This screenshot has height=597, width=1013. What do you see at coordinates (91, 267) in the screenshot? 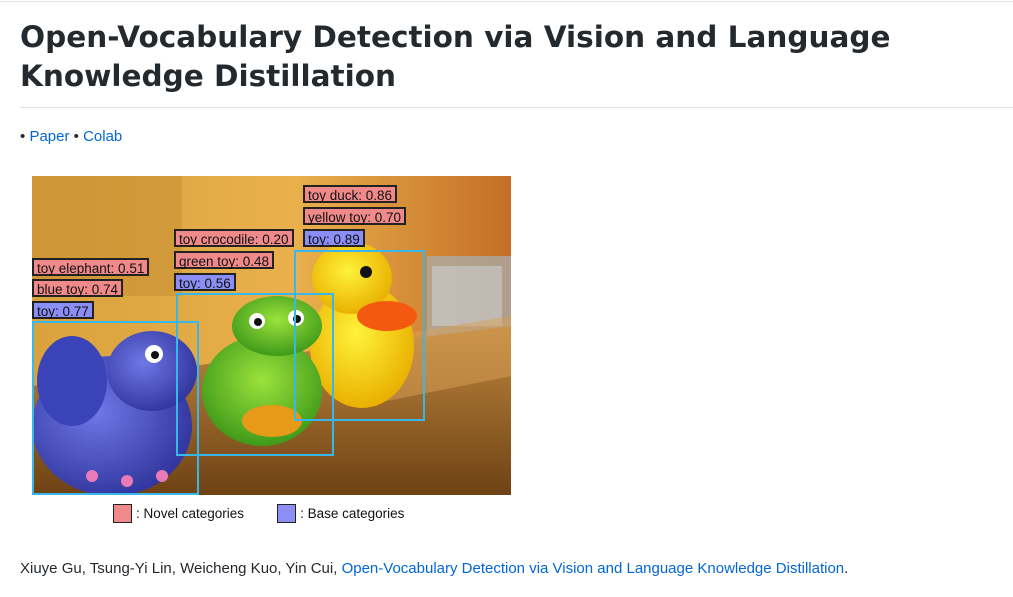
I see `label-toy-elephant: toy elephant: 0.51` at bounding box center [91, 267].